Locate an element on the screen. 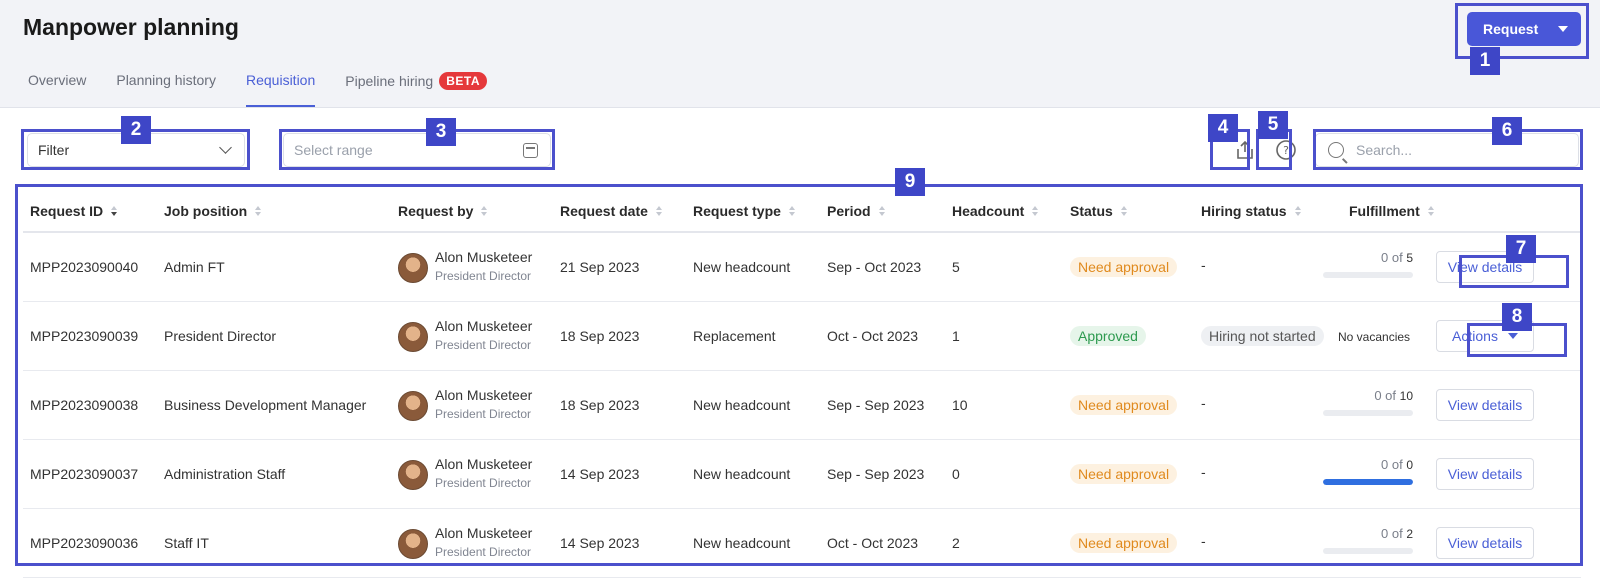  column-request-type: Request type is located at coordinates (744, 211).